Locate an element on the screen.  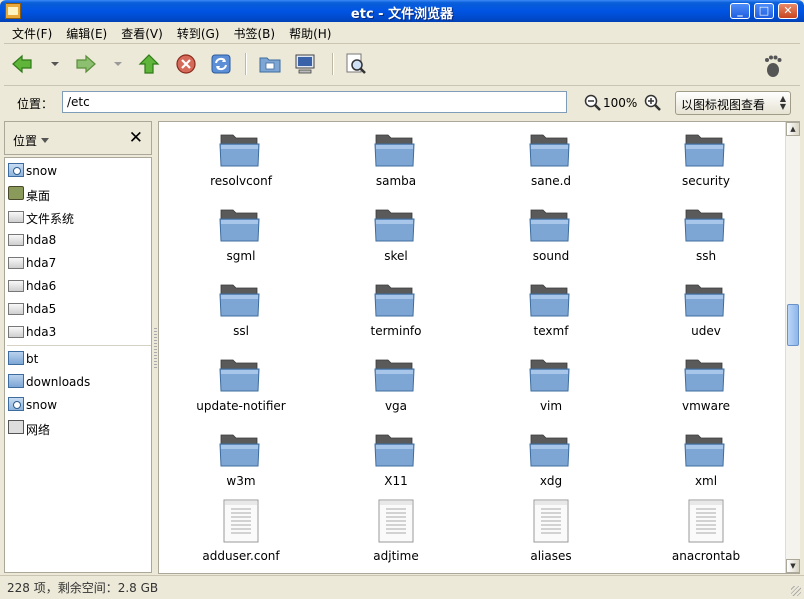
search-icon is located at coordinates (356, 64).